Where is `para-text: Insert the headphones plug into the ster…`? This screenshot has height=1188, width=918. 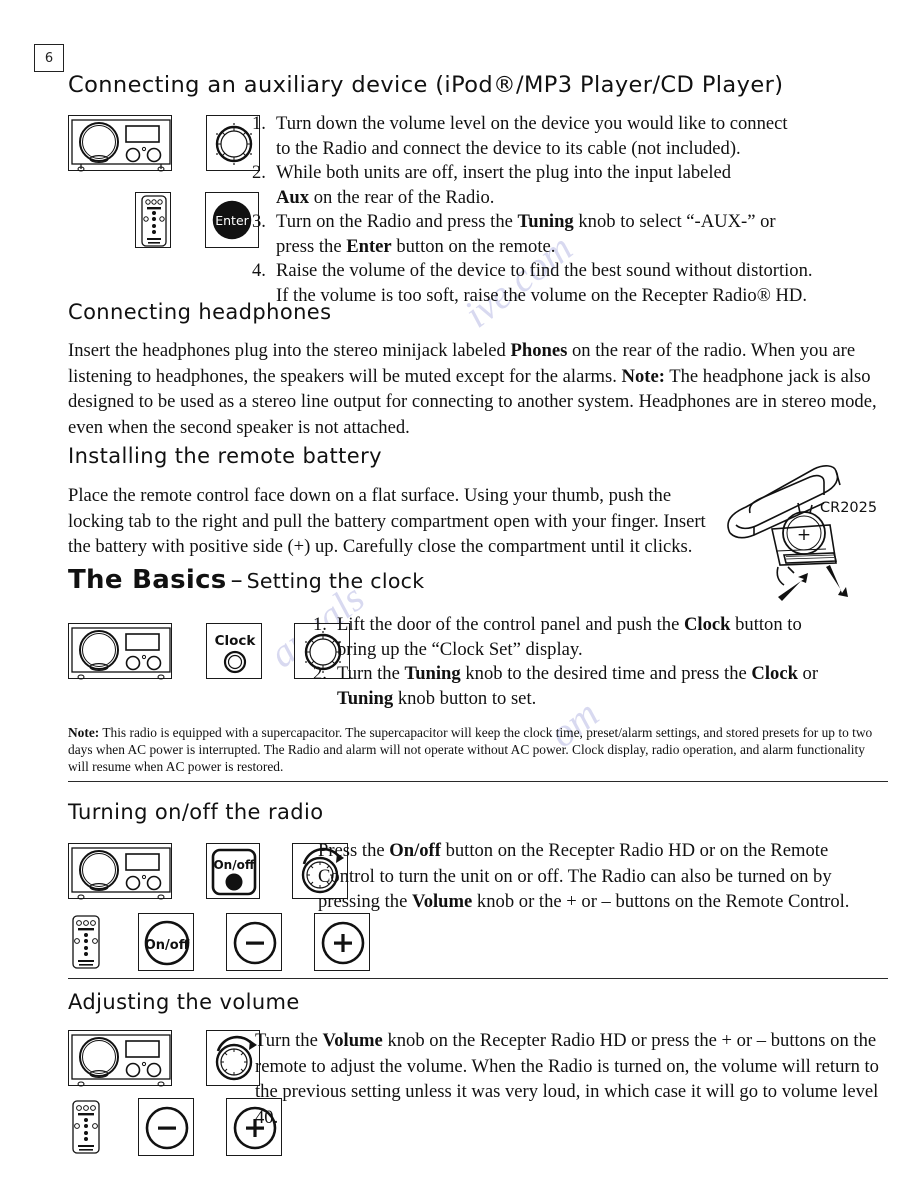
para-text: Insert the headphones plug into the ster… is located at coordinates (289, 350).